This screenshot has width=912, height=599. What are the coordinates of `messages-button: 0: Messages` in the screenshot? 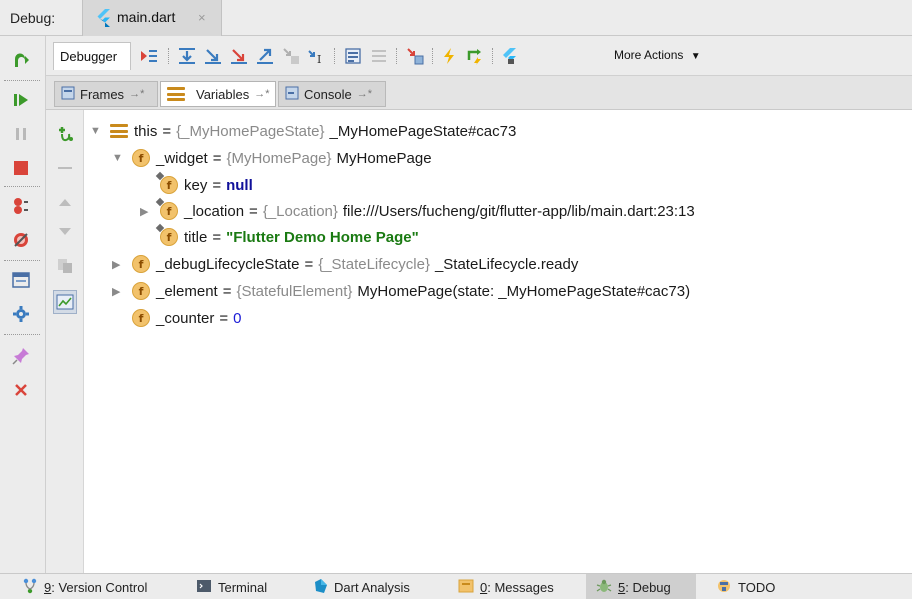 It's located at (506, 586).